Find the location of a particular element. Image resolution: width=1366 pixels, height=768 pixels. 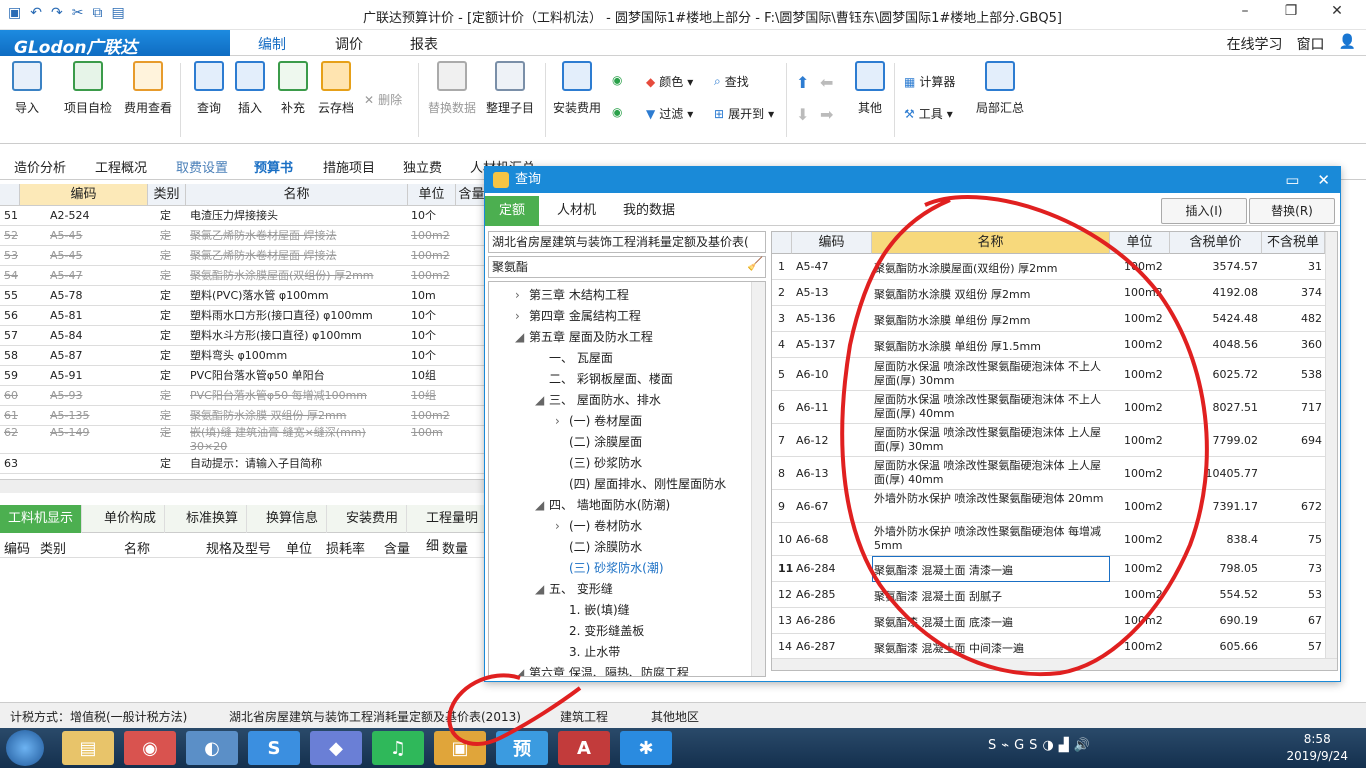

table-row: 53 A5-45 定 聚氯乙烯防水卷材屋面 焊接法 100m2 is located at coordinates (244, 256).